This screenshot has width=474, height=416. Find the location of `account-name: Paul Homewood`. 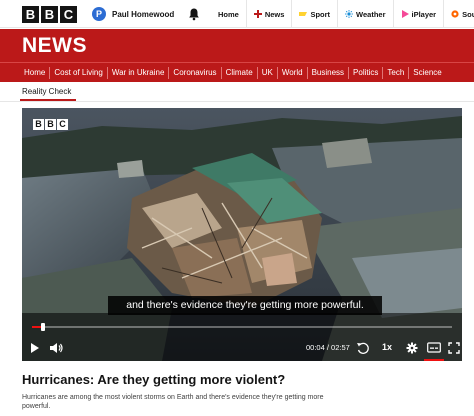

account-name: Paul Homewood is located at coordinates (143, 14).